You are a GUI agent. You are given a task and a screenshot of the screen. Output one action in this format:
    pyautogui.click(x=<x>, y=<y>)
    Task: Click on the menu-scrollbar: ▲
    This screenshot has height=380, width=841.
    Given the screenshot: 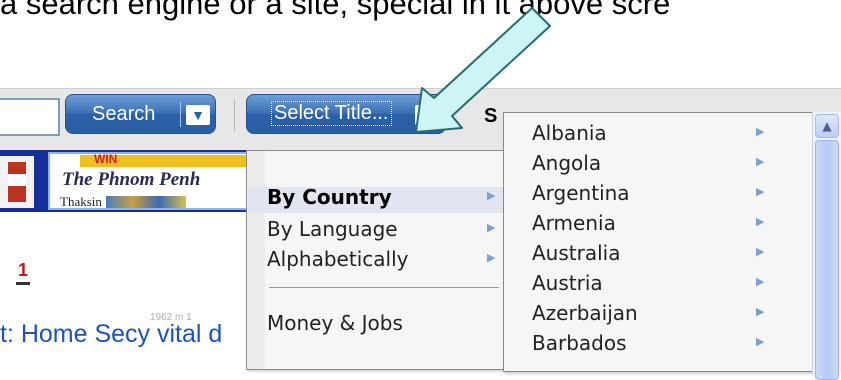 What is the action you would take?
    pyautogui.click(x=826, y=246)
    